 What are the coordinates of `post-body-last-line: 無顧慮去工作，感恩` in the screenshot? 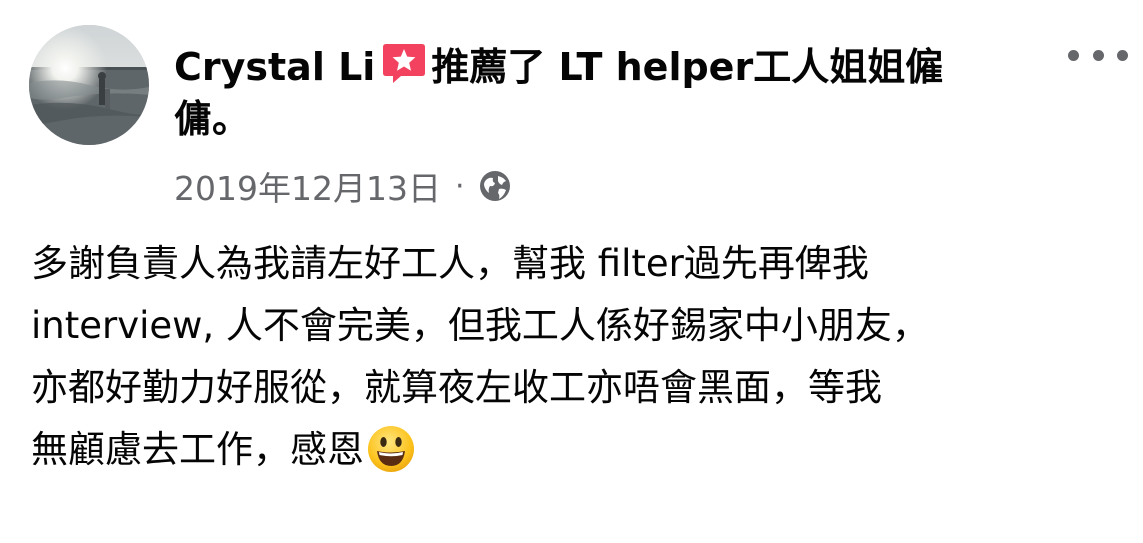 It's located at (576, 450).